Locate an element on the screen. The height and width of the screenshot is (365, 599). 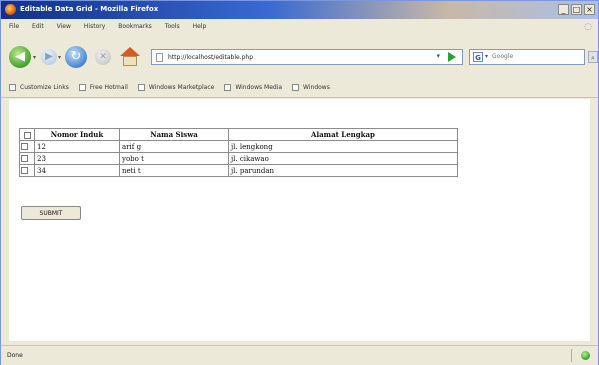
table-row: 23 yobo t jl. cikawao is located at coordinates (238, 158).